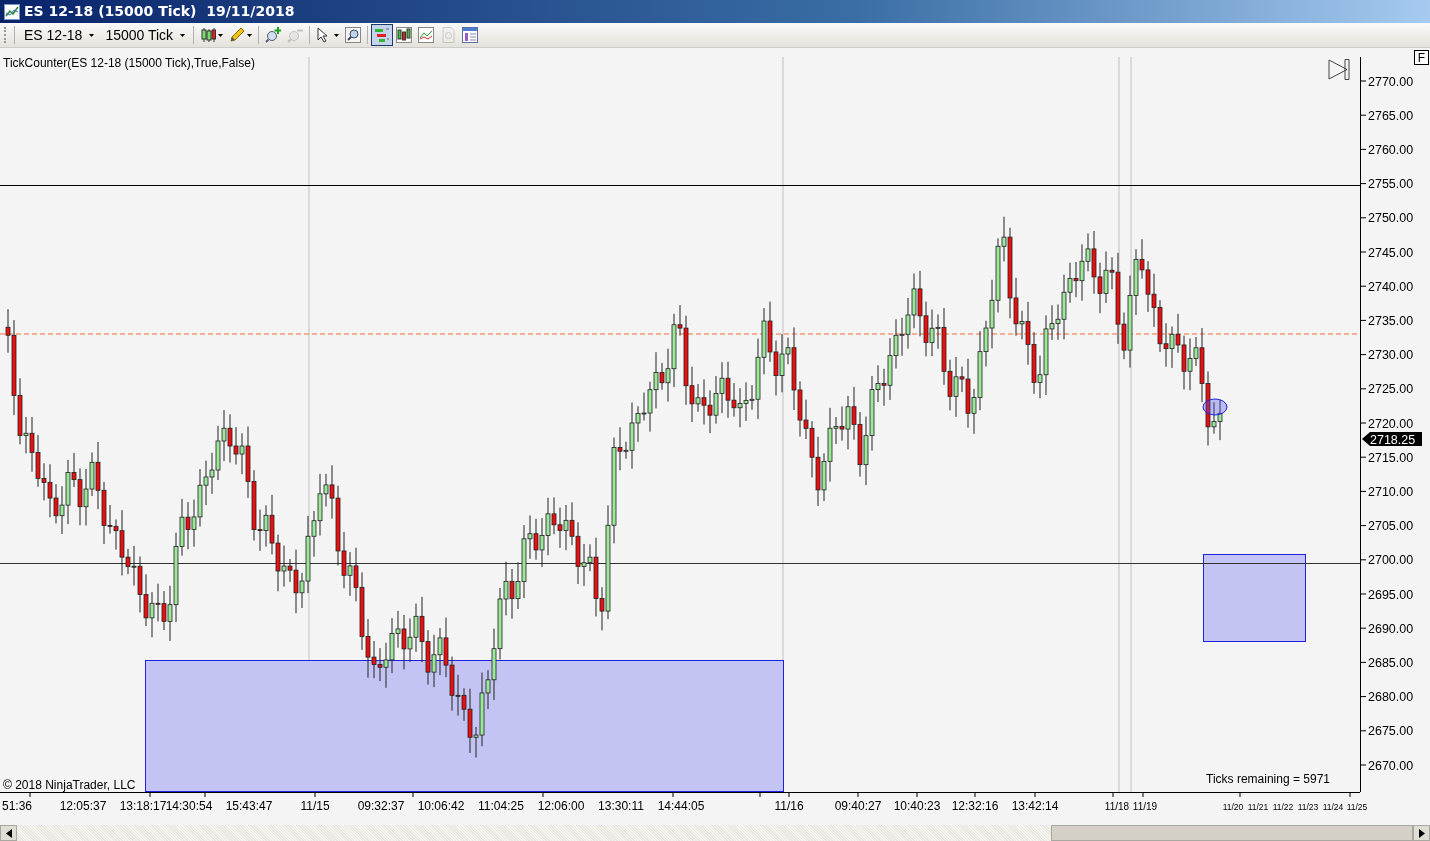 The height and width of the screenshot is (841, 1430). What do you see at coordinates (1391, 731) in the screenshot?
I see `price-axis-label: 2675.00` at bounding box center [1391, 731].